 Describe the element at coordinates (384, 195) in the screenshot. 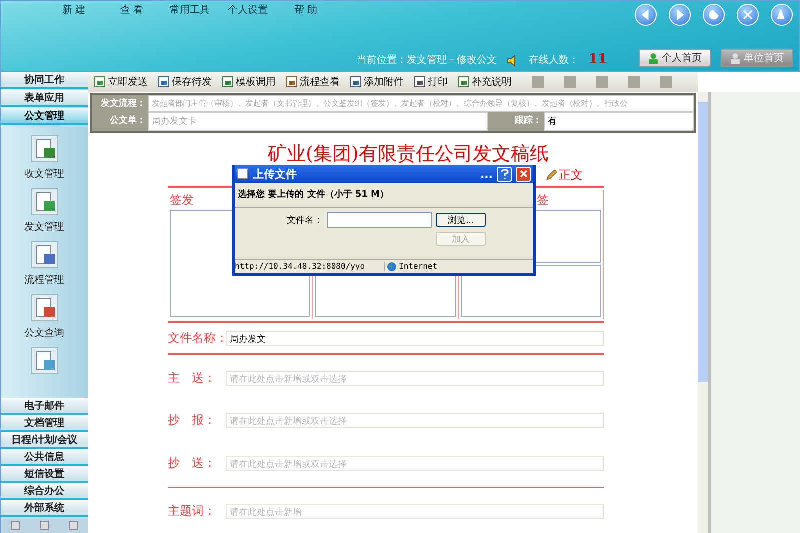

I see `upload-prompt: 选择您 要上传的 文件（小于 51 M）` at that location.